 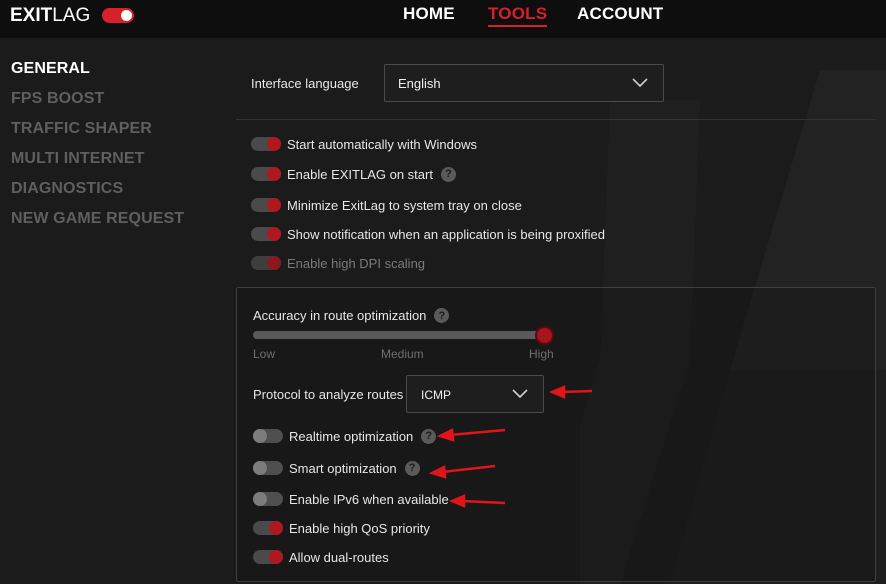 I want to click on option-smart-optimization: Smart optimization ?, so click(x=336, y=468).